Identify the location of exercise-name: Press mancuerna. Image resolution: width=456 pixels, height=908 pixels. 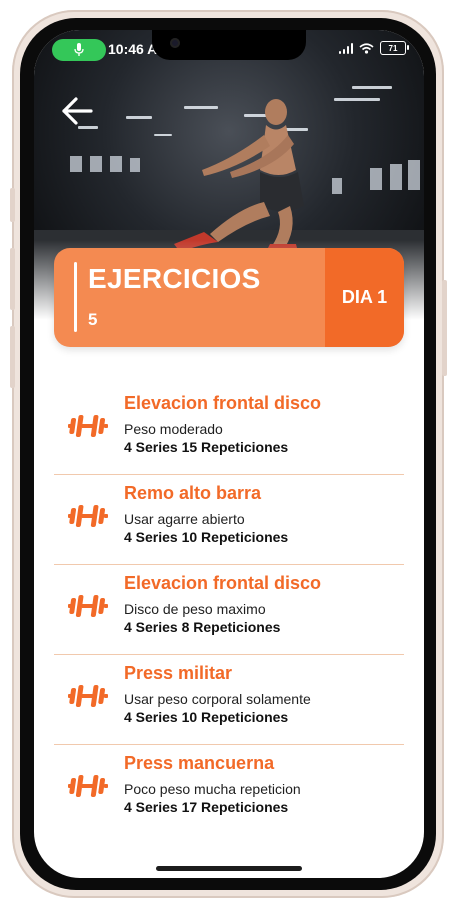
(199, 763).